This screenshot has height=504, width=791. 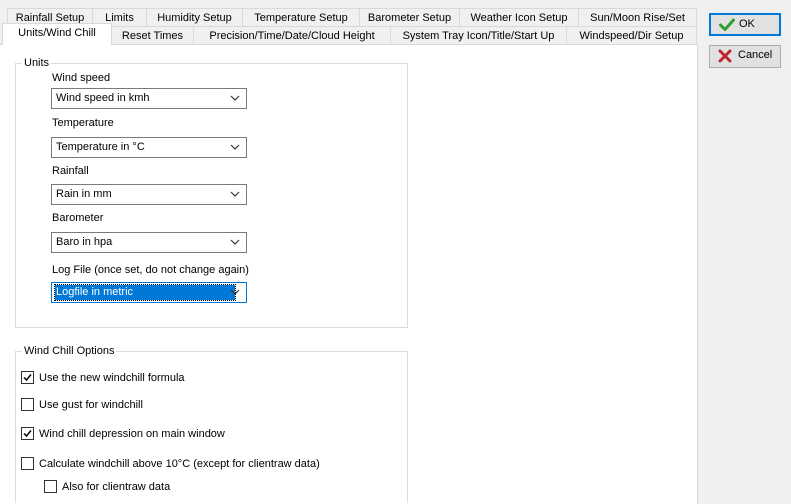 What do you see at coordinates (150, 270) in the screenshot?
I see `log-file-label: Log File (once set, do not change again)` at bounding box center [150, 270].